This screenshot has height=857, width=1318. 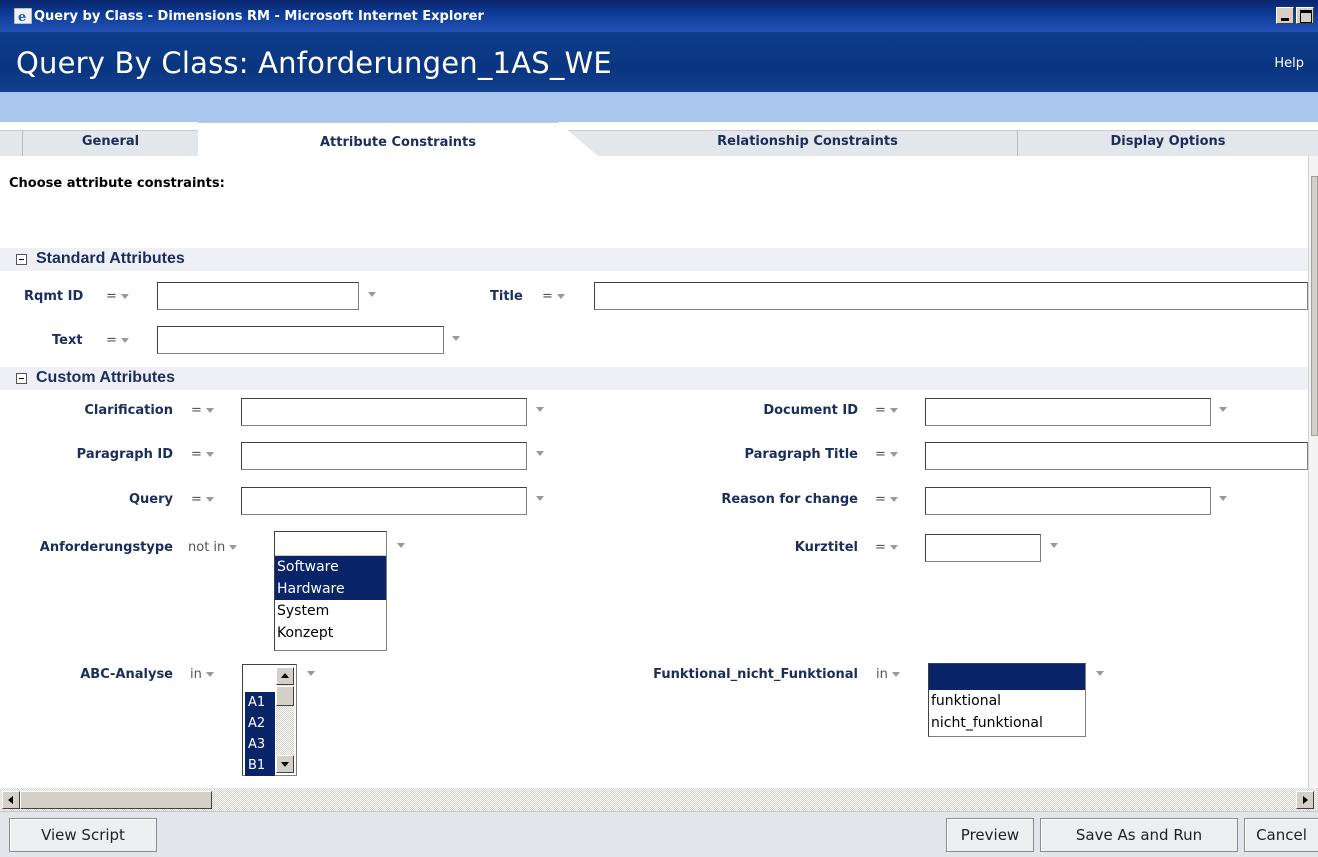 I want to click on abc-analyse-listbox: A1 A2 A3 B1, so click(x=269, y=720).